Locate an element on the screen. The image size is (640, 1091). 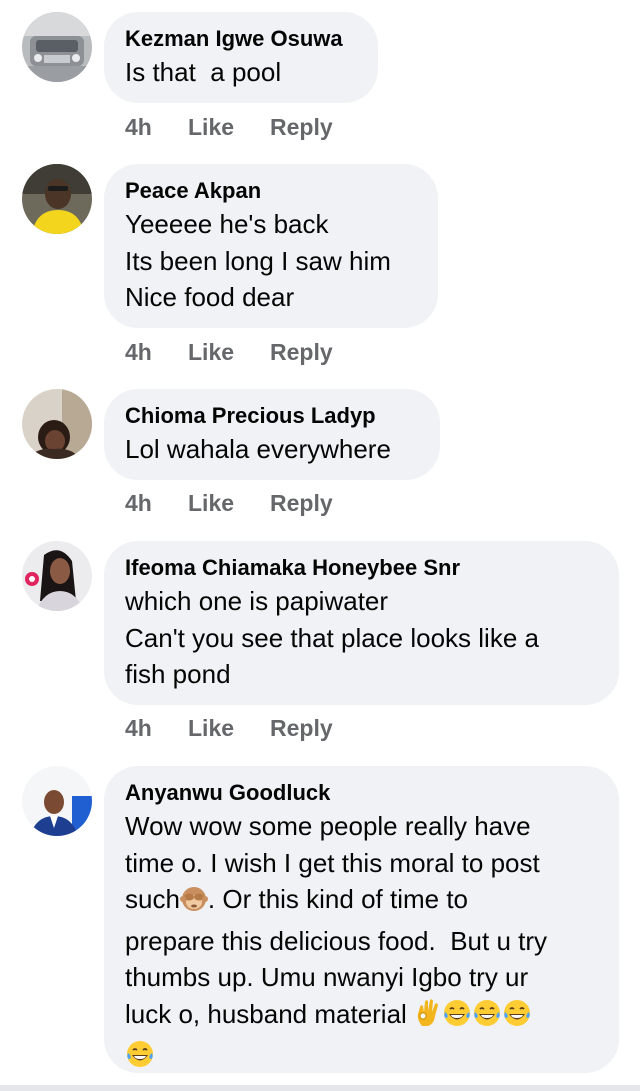
comment-author: Ifeoma Chiamaka Honeybee Snr is located at coordinates (361, 568).